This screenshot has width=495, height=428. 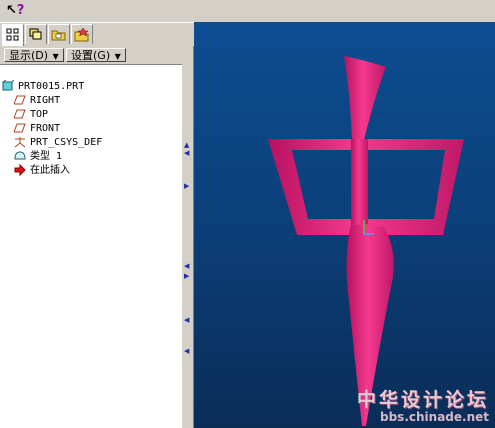 I want to click on panel-dropbar: 显示(D) ▼ 设置(G) ▼, so click(x=91, y=55).